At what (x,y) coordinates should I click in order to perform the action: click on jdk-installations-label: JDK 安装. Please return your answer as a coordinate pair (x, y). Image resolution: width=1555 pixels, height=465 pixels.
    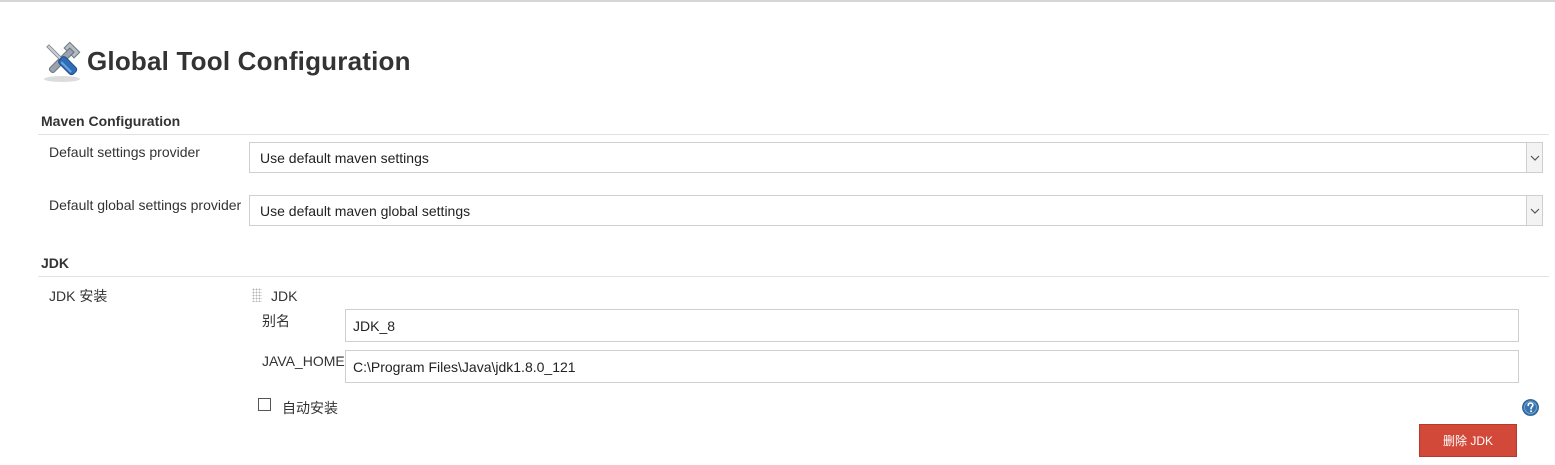
    Looking at the image, I should click on (78, 296).